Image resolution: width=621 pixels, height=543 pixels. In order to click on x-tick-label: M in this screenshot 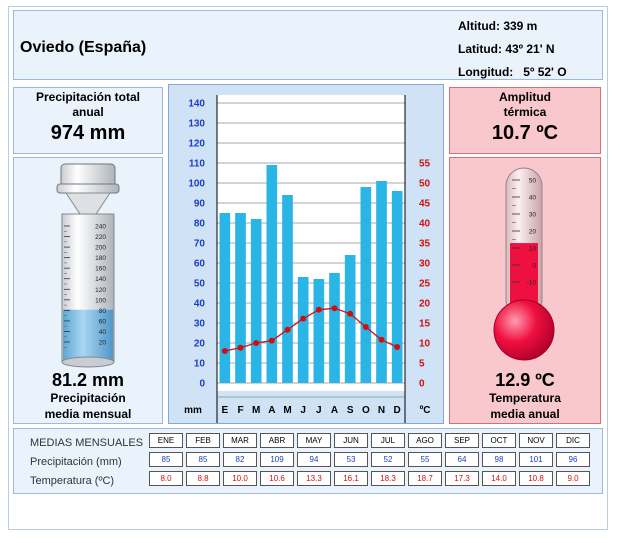, I will do `click(256, 410)`.